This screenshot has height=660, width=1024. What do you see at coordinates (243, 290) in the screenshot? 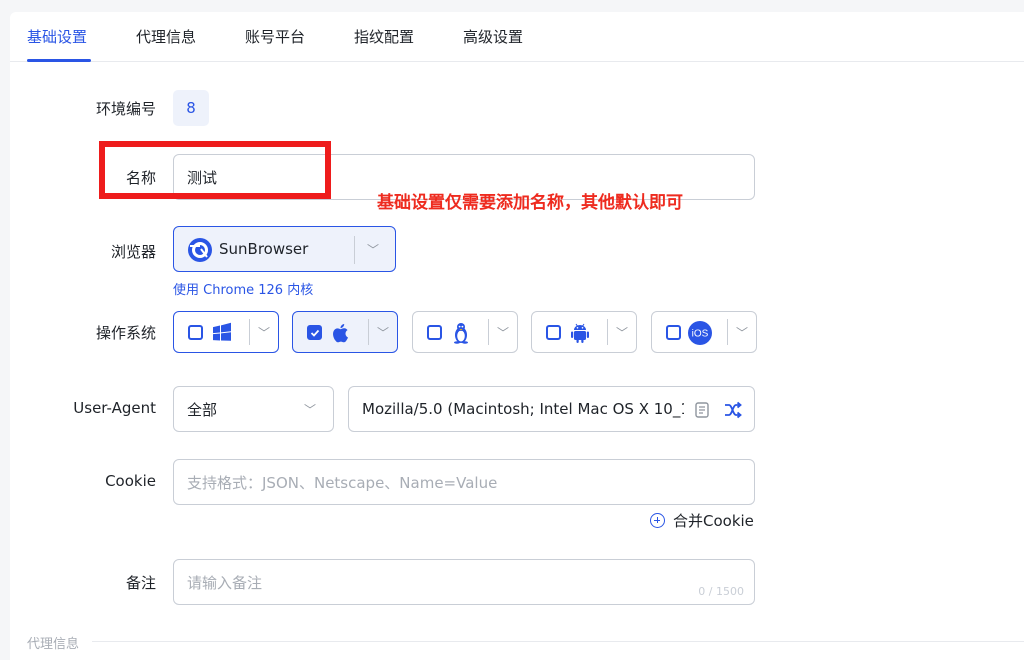
I see `browser-kernel-hint: 使用 Chrome 126 内核` at bounding box center [243, 290].